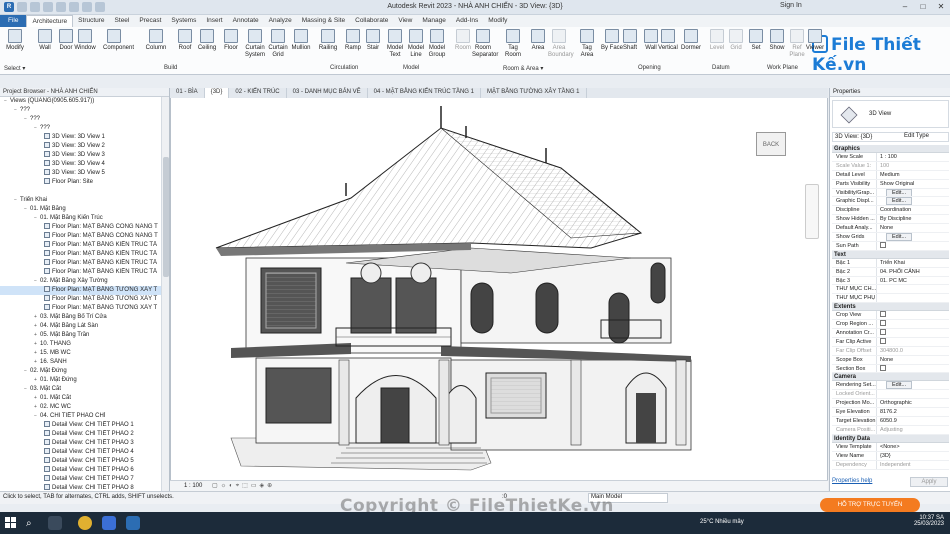  What do you see at coordinates (736, 40) in the screenshot?
I see `ribbon-button-grid: Grid` at bounding box center [736, 40].